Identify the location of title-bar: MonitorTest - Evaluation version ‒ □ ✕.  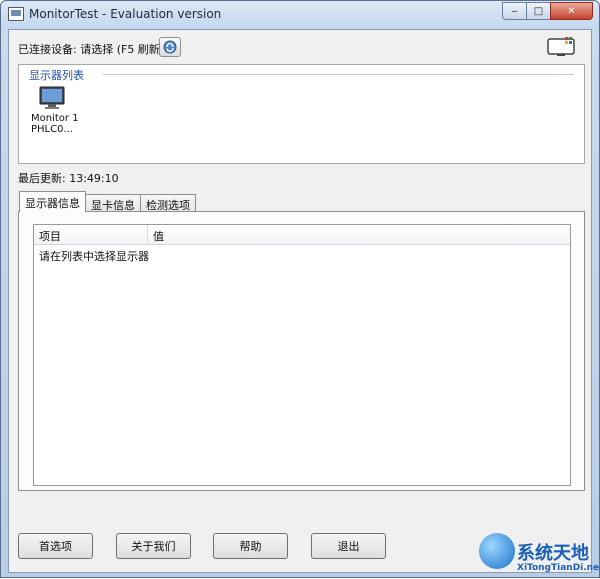
(300, 15).